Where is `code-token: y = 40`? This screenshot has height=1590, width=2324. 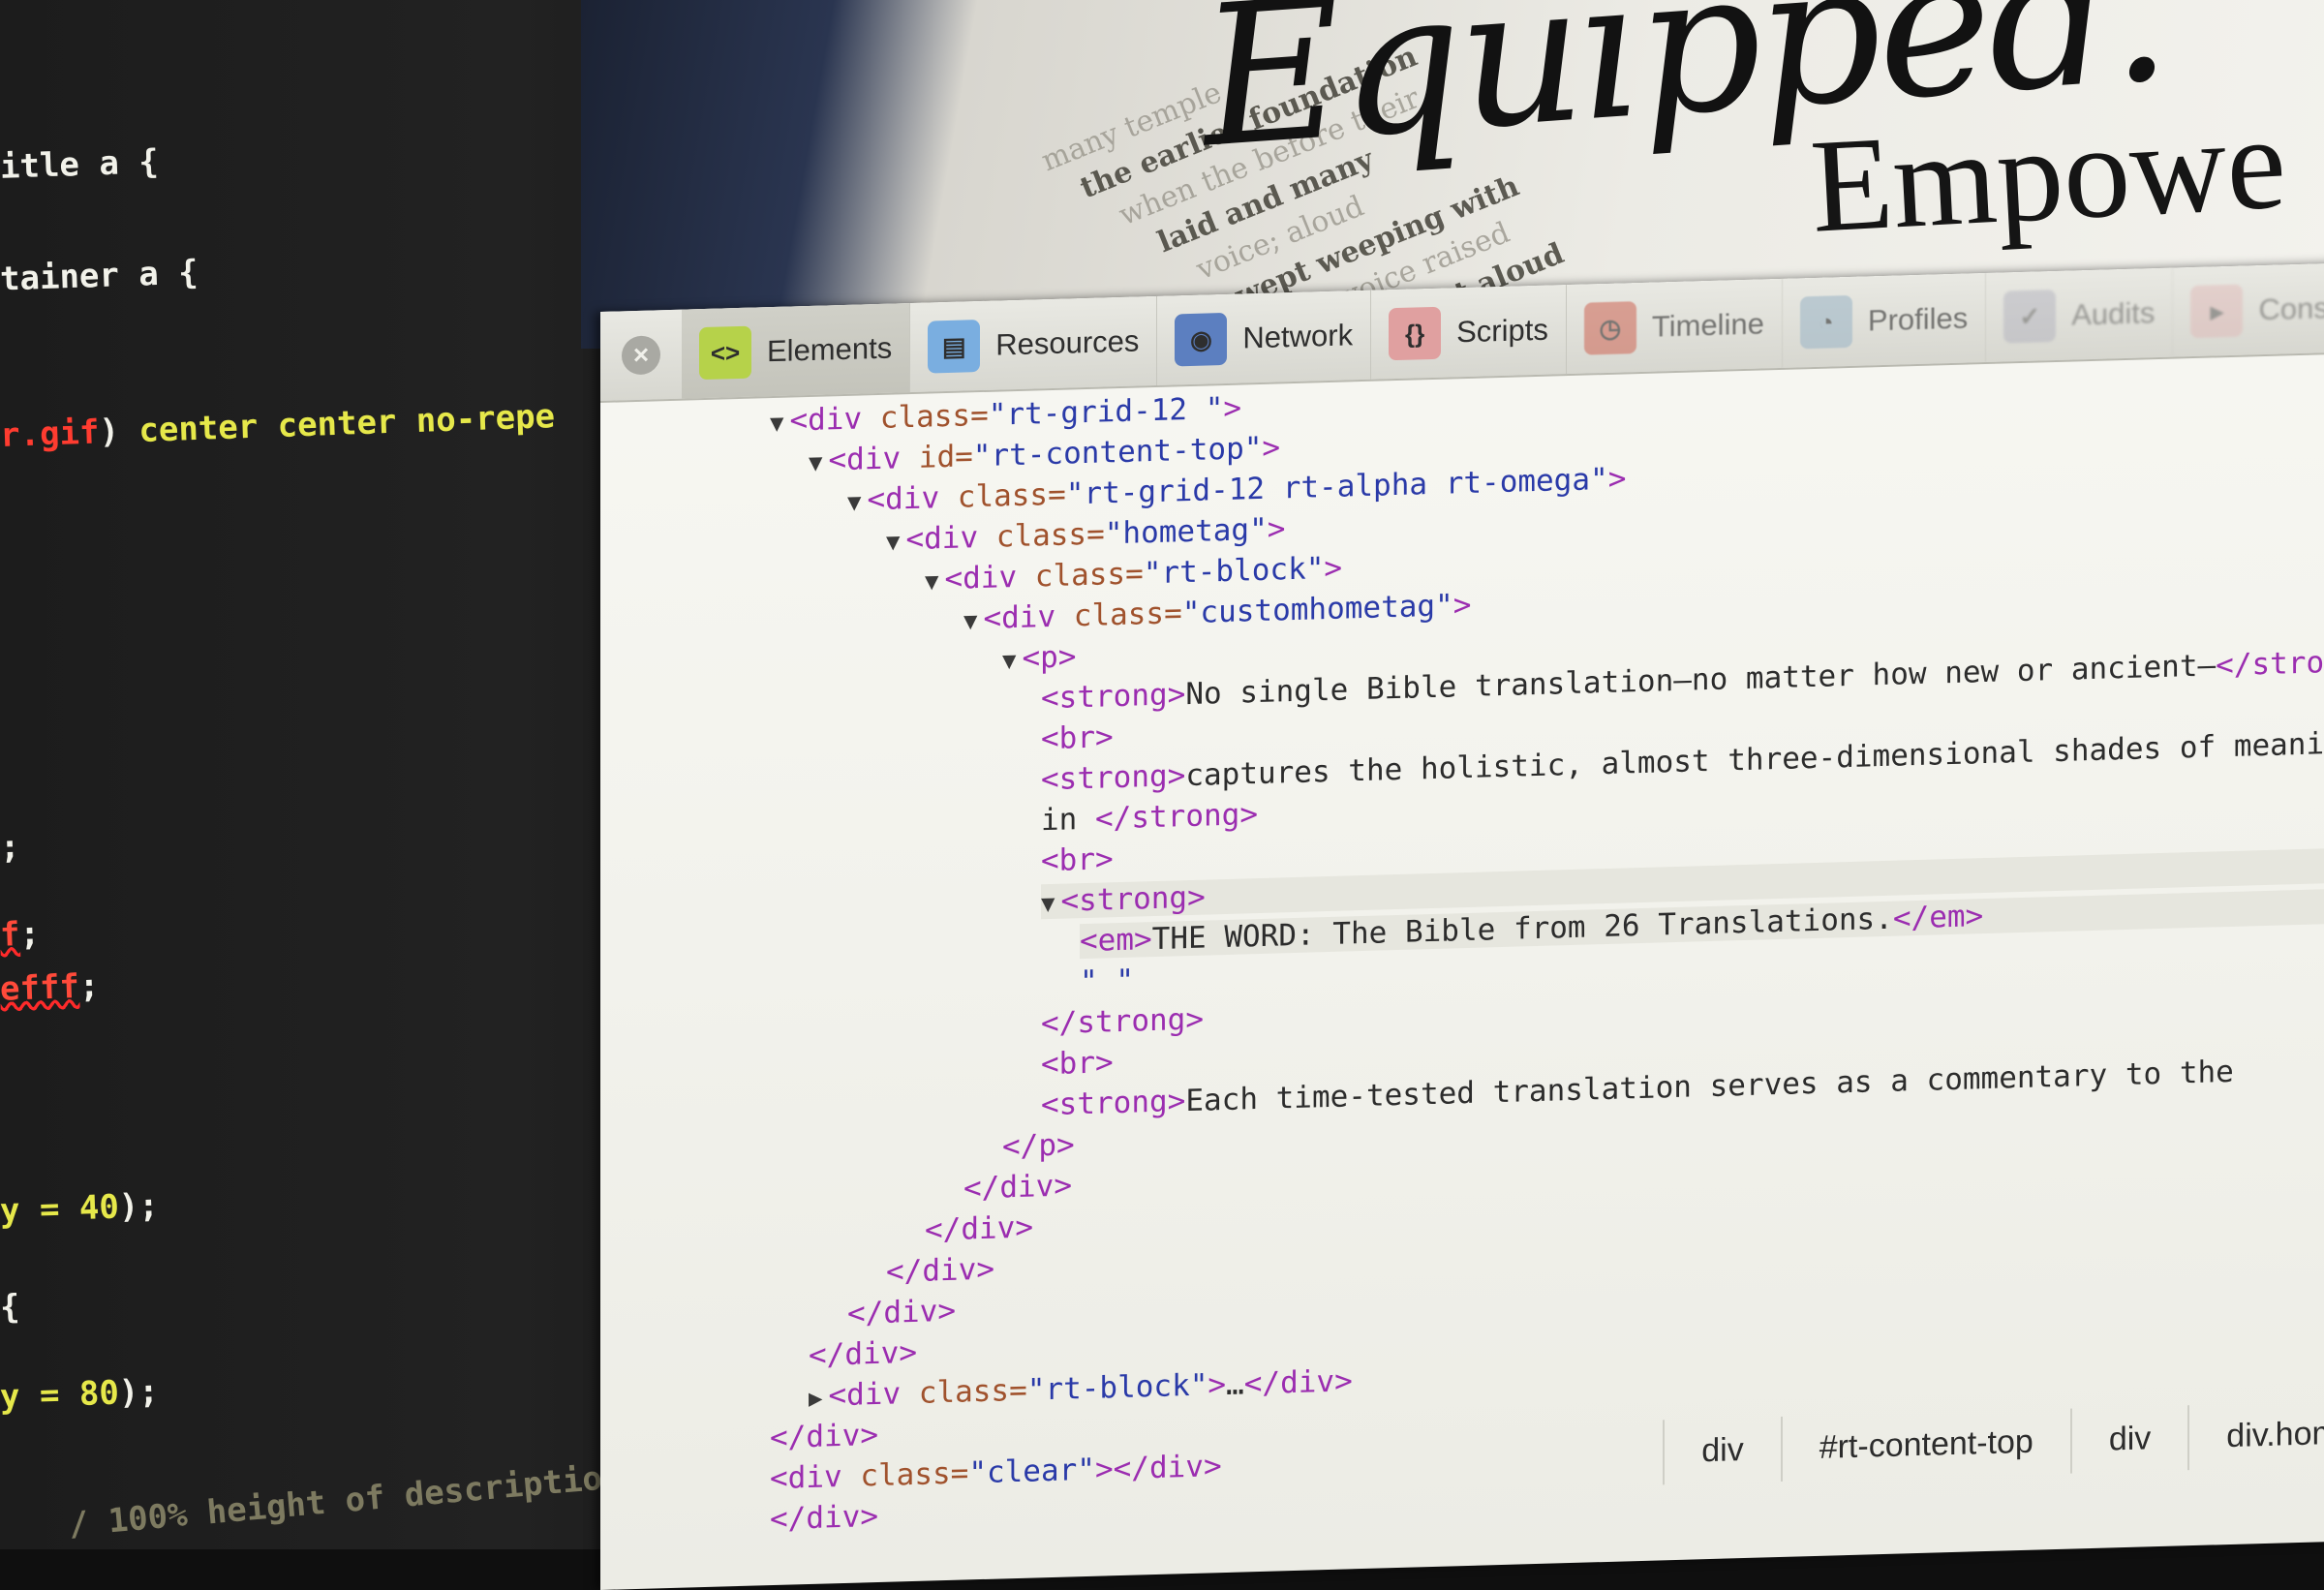
code-token: y = 40 is located at coordinates (60, 1209).